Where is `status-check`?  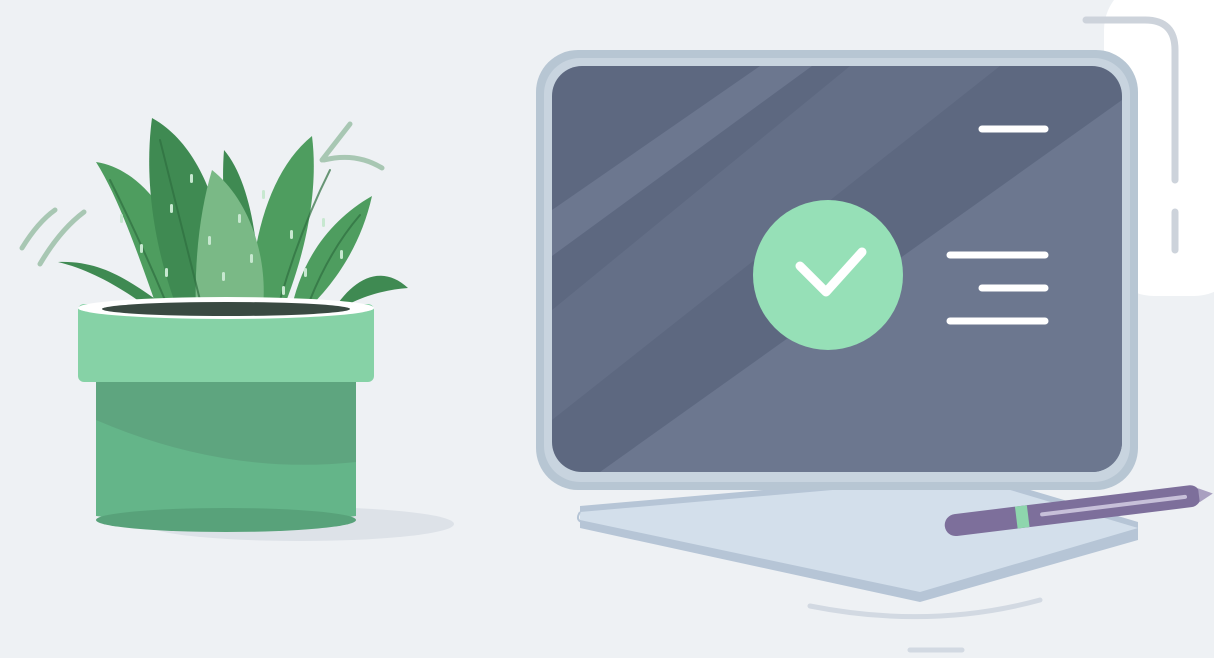
status-check is located at coordinates (828, 275).